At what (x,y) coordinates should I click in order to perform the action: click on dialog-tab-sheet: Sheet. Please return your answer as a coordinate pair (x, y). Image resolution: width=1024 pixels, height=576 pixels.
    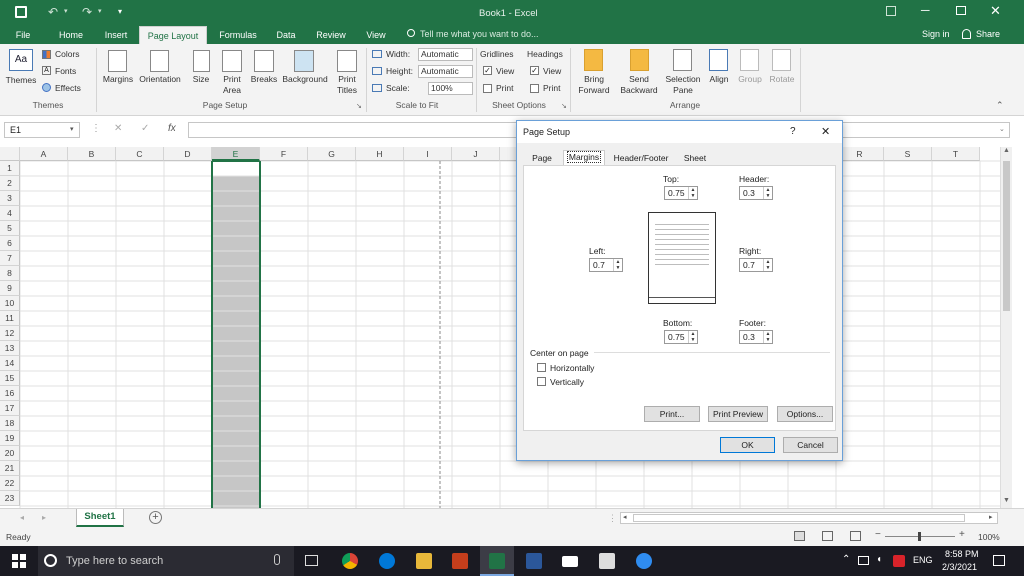
    Looking at the image, I should click on (695, 158).